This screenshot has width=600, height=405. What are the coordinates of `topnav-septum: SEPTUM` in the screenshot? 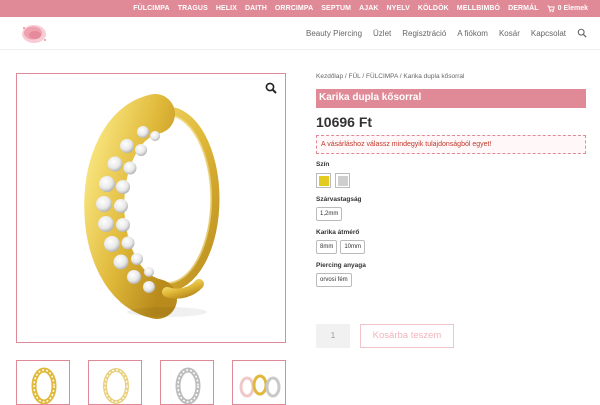 It's located at (336, 8).